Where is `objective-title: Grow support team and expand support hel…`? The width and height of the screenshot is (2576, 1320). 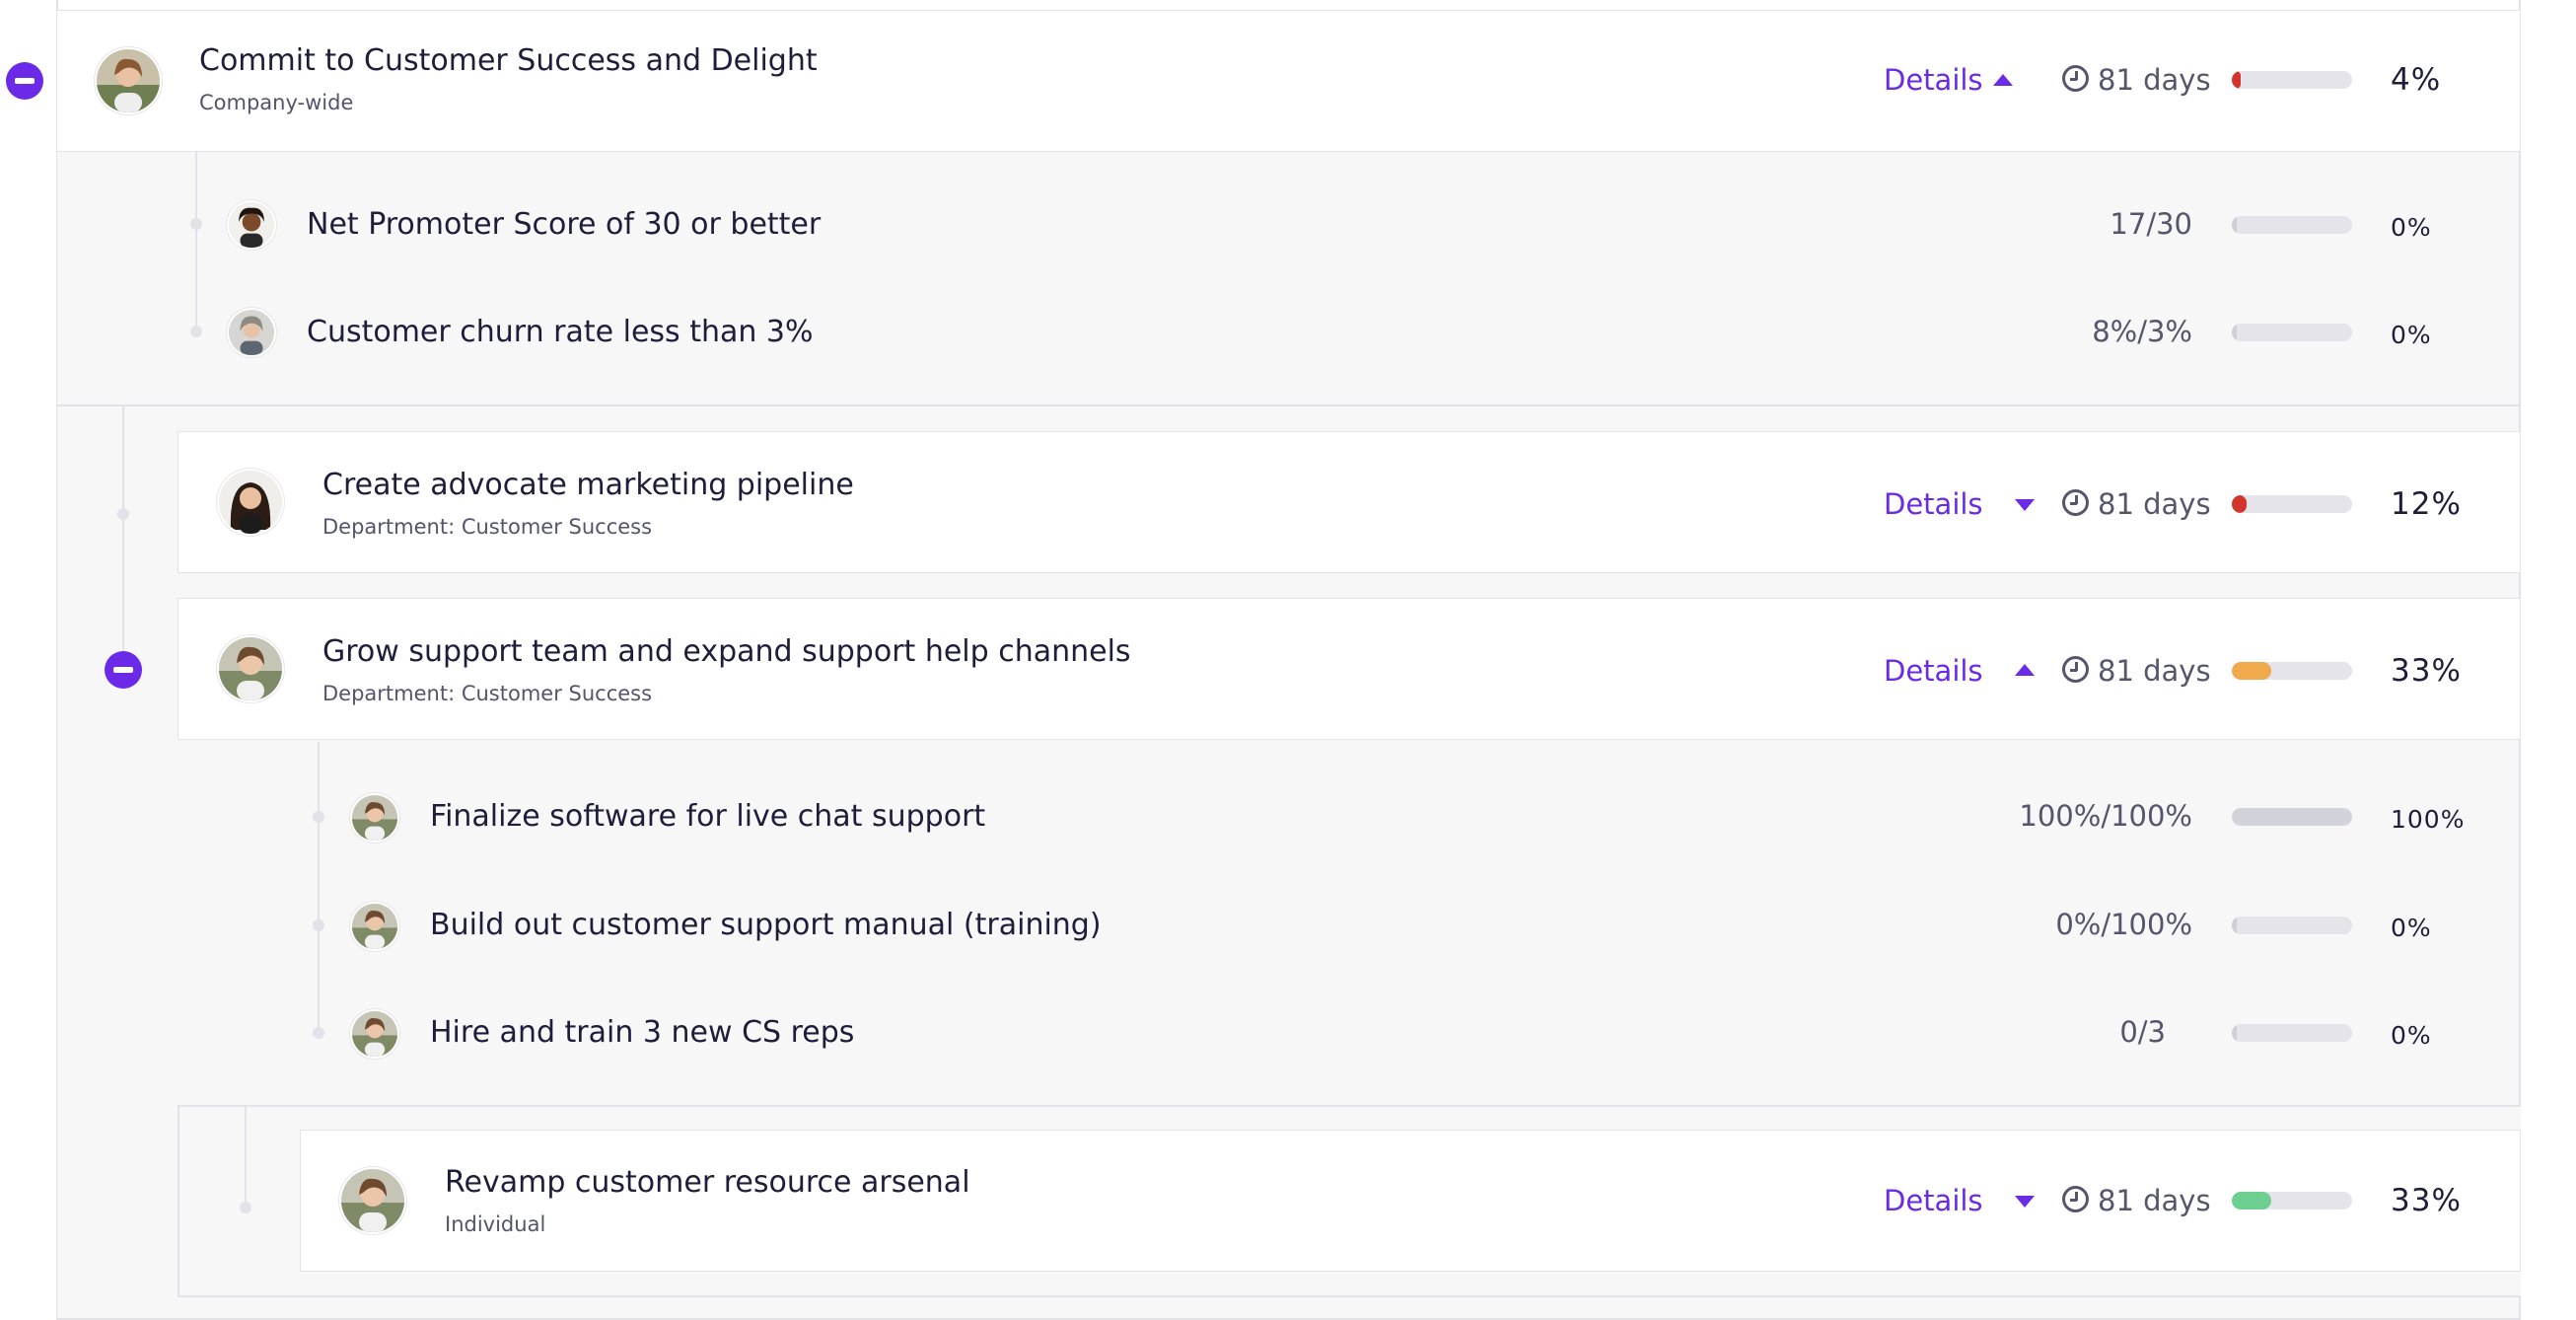 objective-title: Grow support team and expand support hel… is located at coordinates (727, 651).